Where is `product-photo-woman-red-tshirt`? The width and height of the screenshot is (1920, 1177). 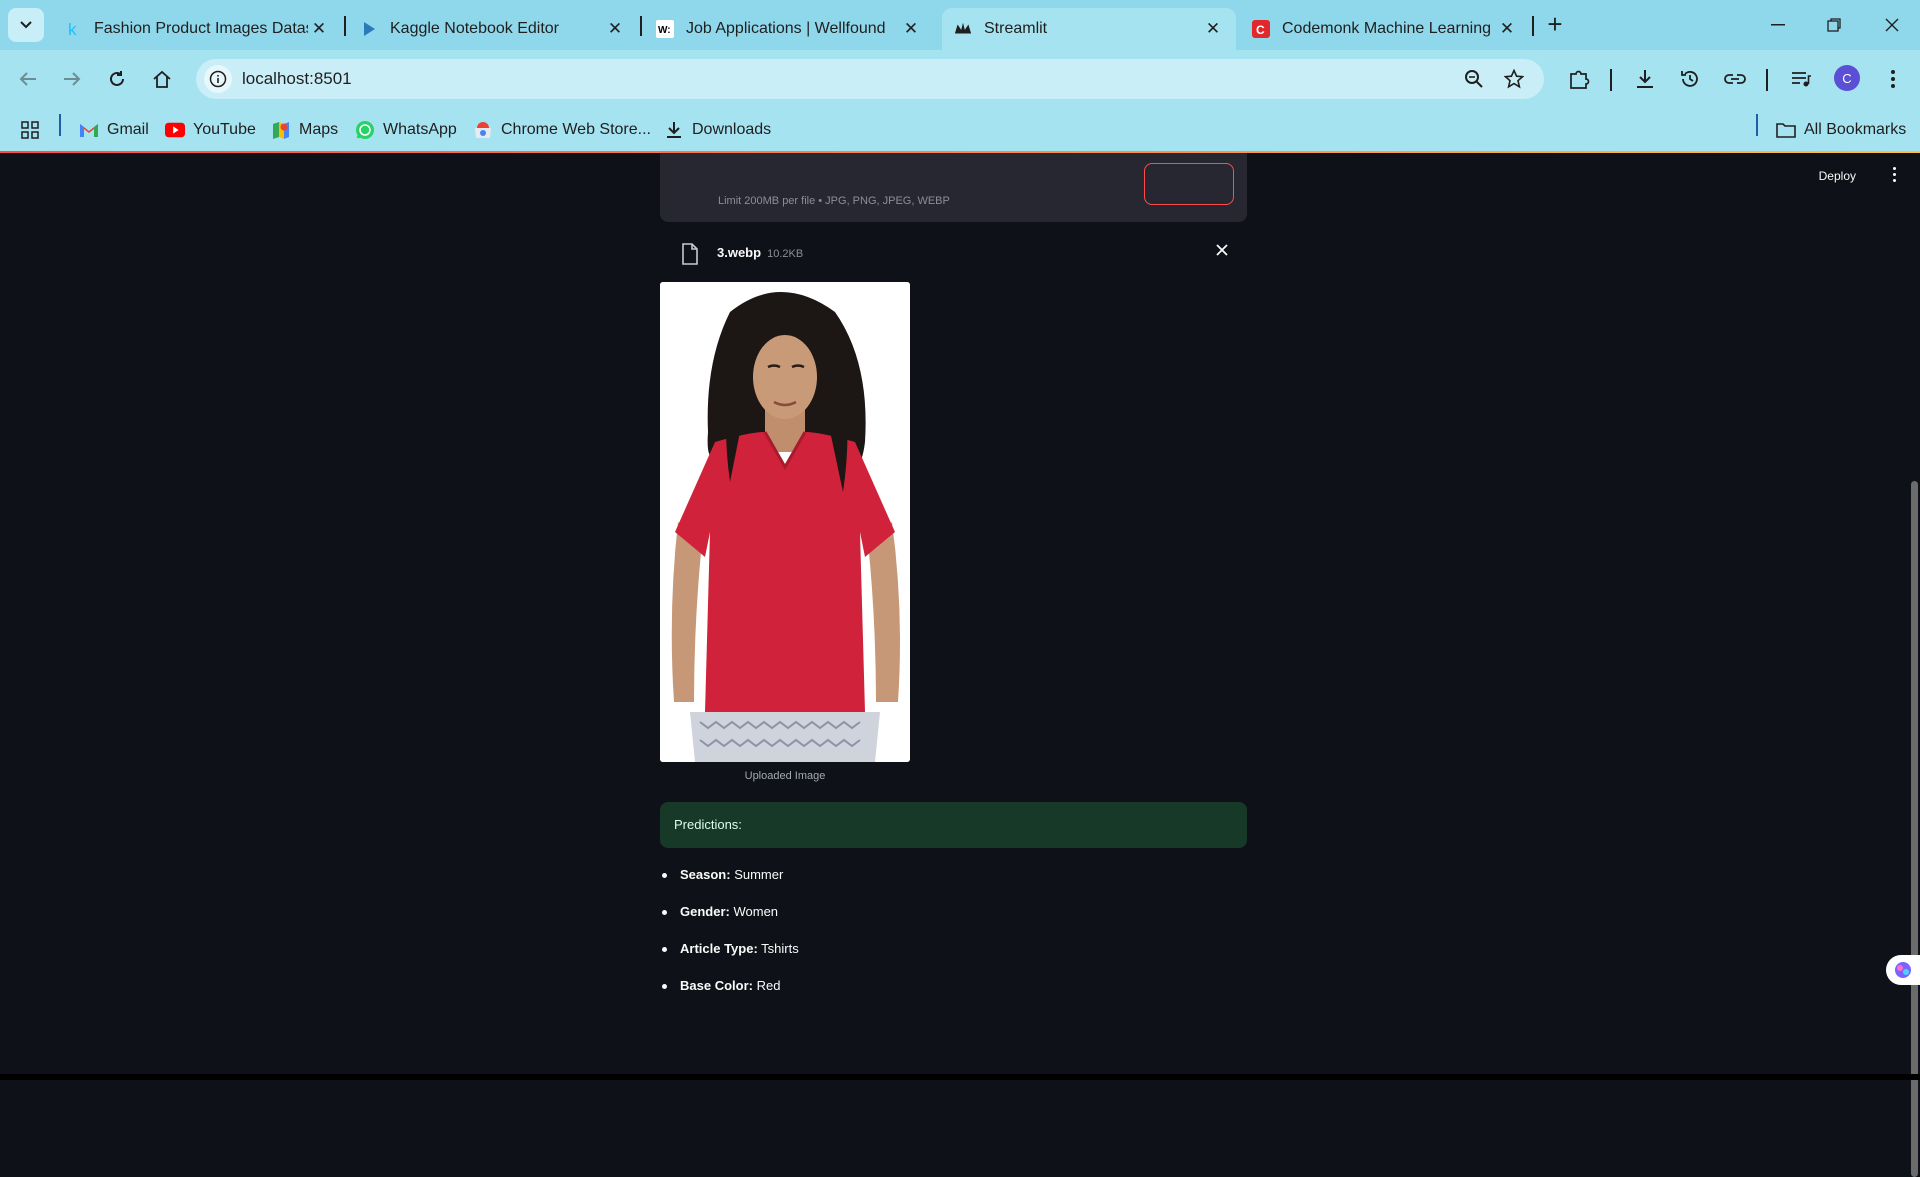
product-photo-woman-red-tshirt is located at coordinates (785, 522).